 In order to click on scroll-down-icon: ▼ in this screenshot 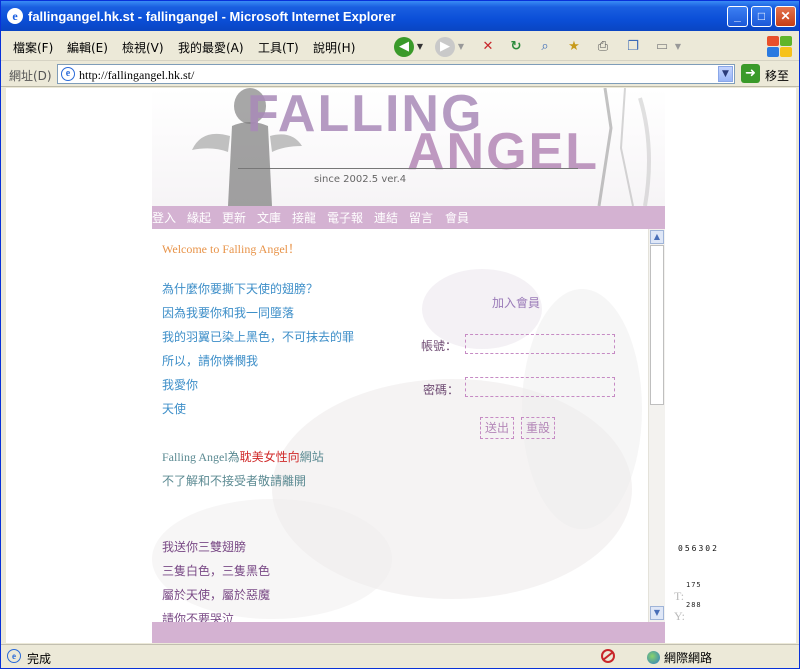, I will do `click(657, 613)`.